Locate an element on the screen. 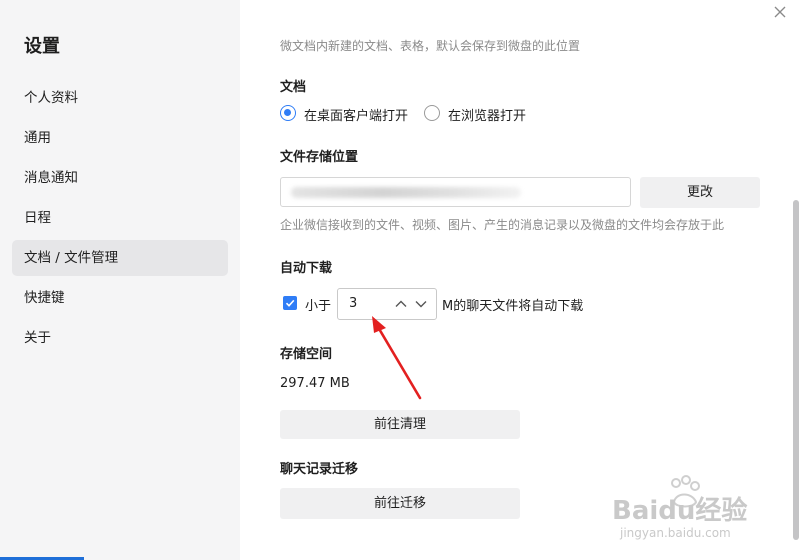  storage-path-field is located at coordinates (455, 192).